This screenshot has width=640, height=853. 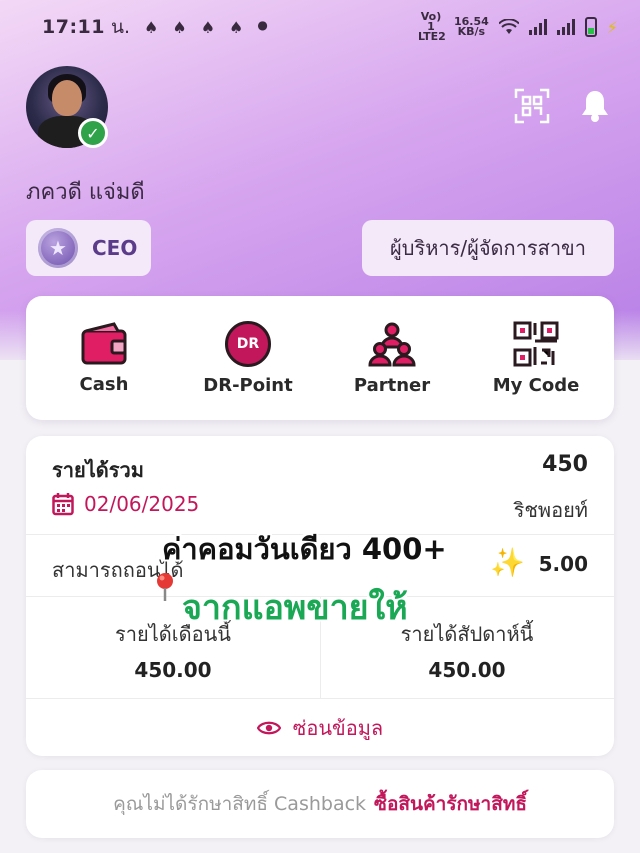 What do you see at coordinates (85, 192) in the screenshot?
I see `profile-name: ภควดี แจ่มดี` at bounding box center [85, 192].